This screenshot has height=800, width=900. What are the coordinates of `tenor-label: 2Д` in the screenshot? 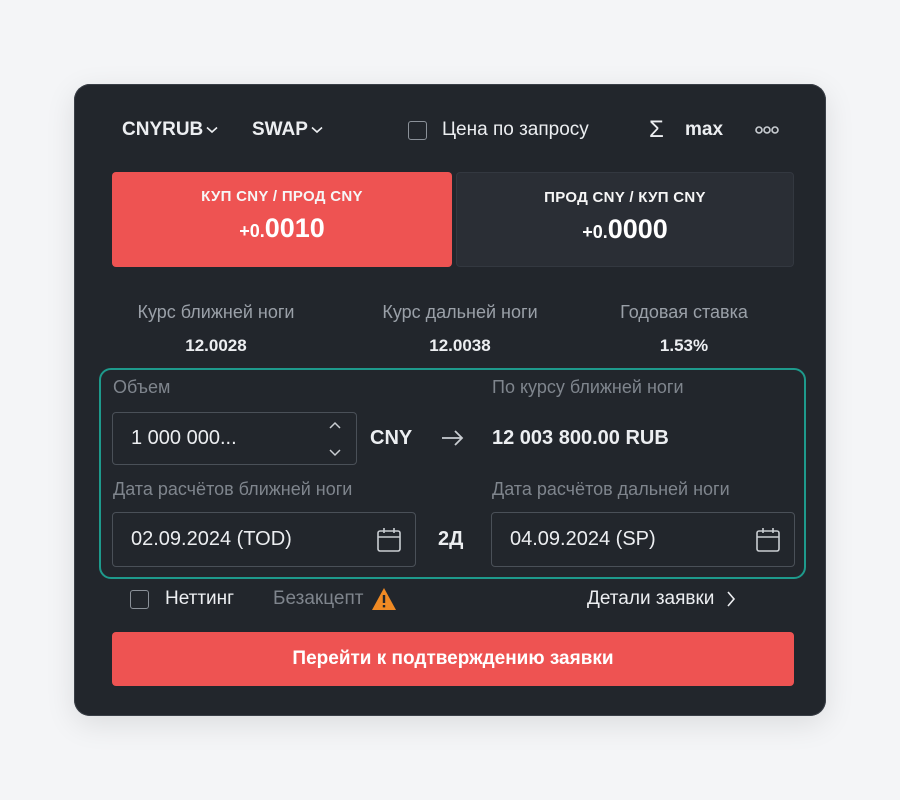 It's located at (451, 539).